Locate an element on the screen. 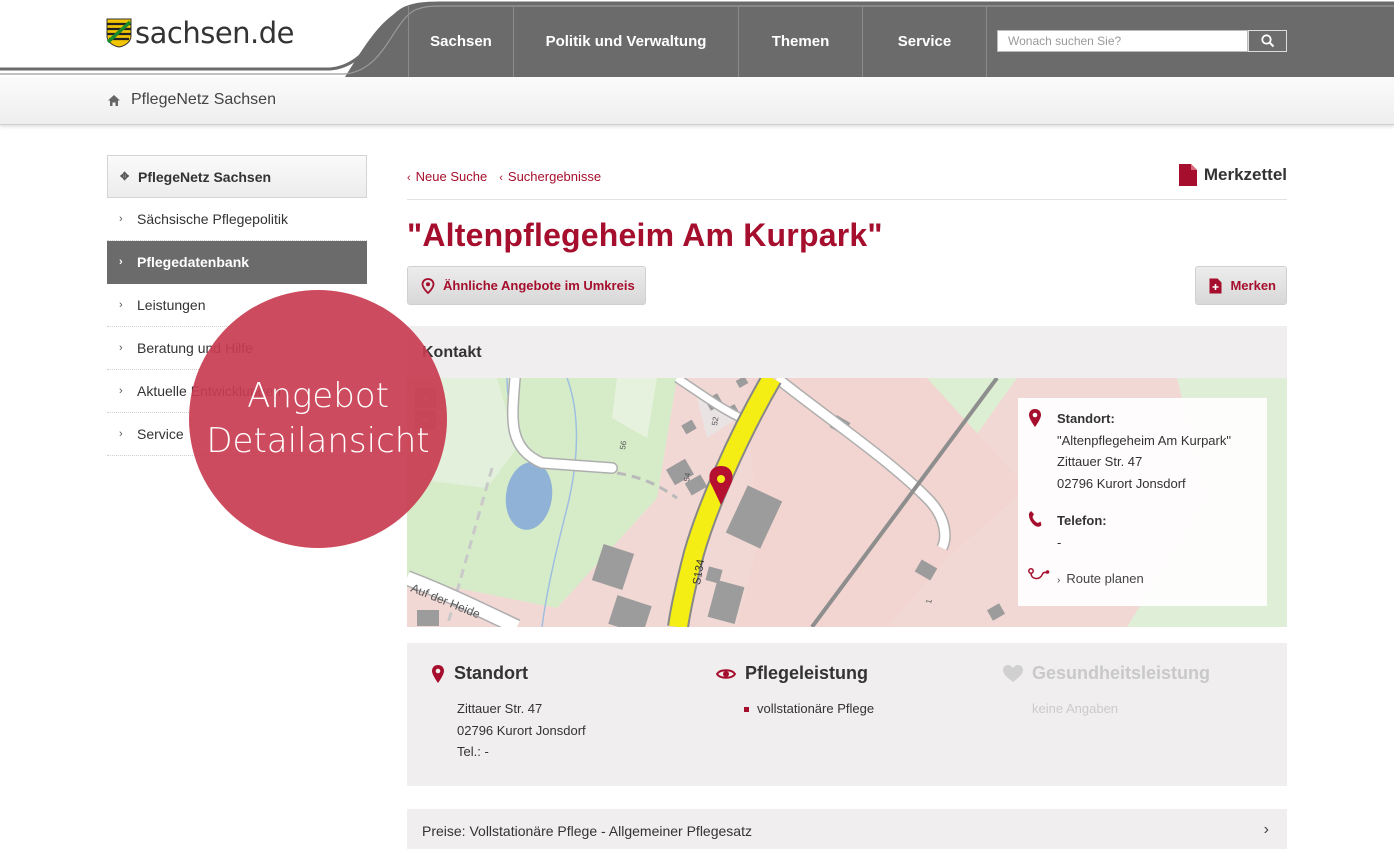  sidebar-item-pflegedatenbank: › Pflegedatenbank is located at coordinates (237, 262).